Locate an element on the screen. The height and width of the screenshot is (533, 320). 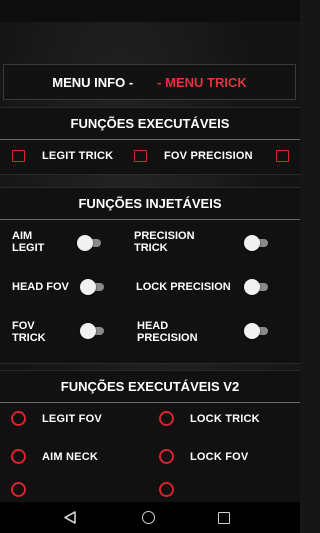
head-fov-label: HEAD FOV is located at coordinates (40, 287).